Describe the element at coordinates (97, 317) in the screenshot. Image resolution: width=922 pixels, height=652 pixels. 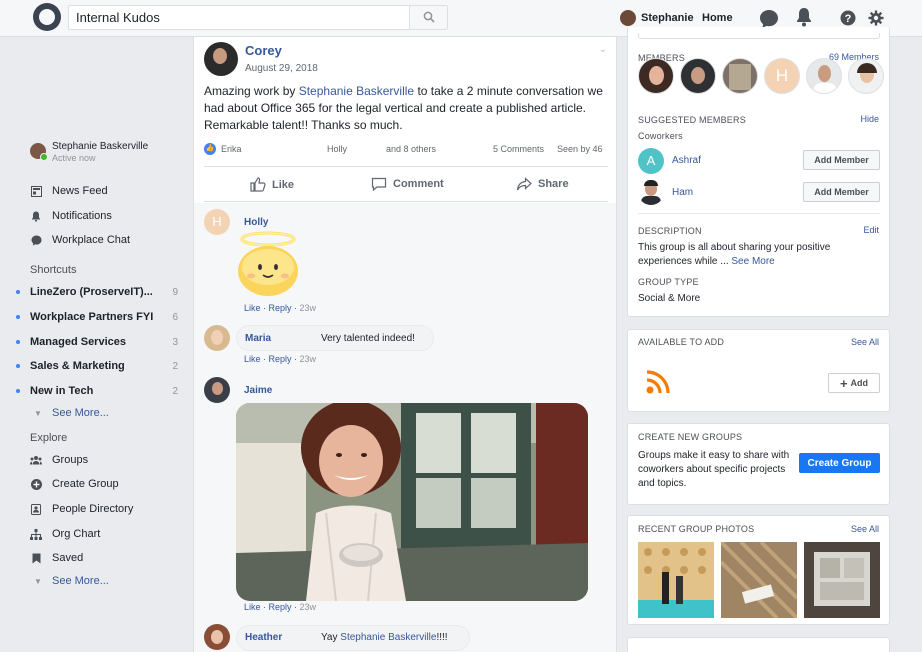
I see `shortcut-workplace-partners: Workplace Partners FYI 6` at that location.